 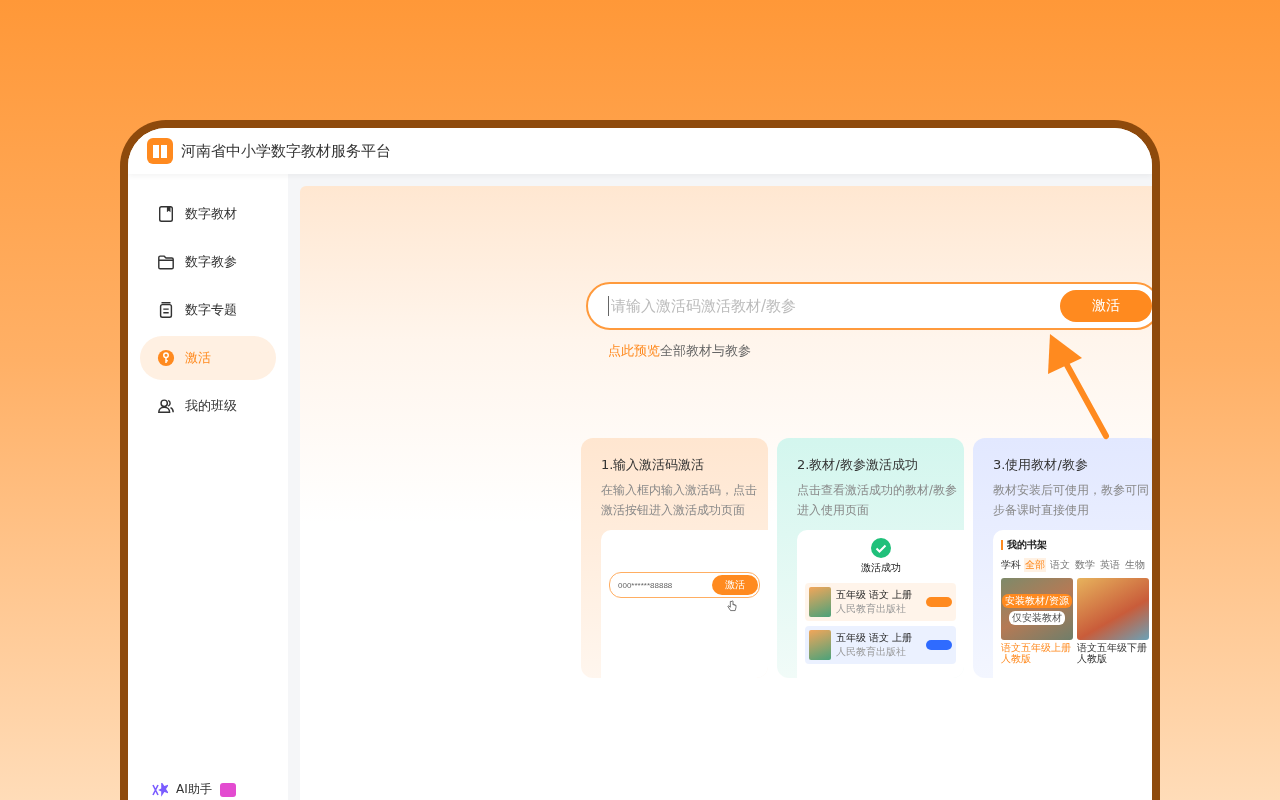 What do you see at coordinates (1110, 565) in the screenshot?
I see `subject-filter-label: 英语` at bounding box center [1110, 565].